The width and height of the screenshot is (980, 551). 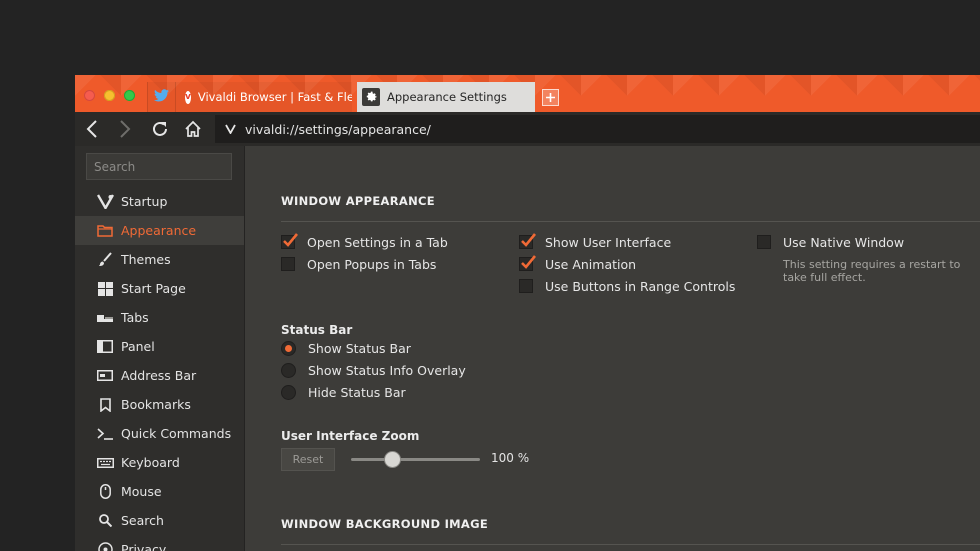 I want to click on back-arrow-icon, so click(x=91, y=129).